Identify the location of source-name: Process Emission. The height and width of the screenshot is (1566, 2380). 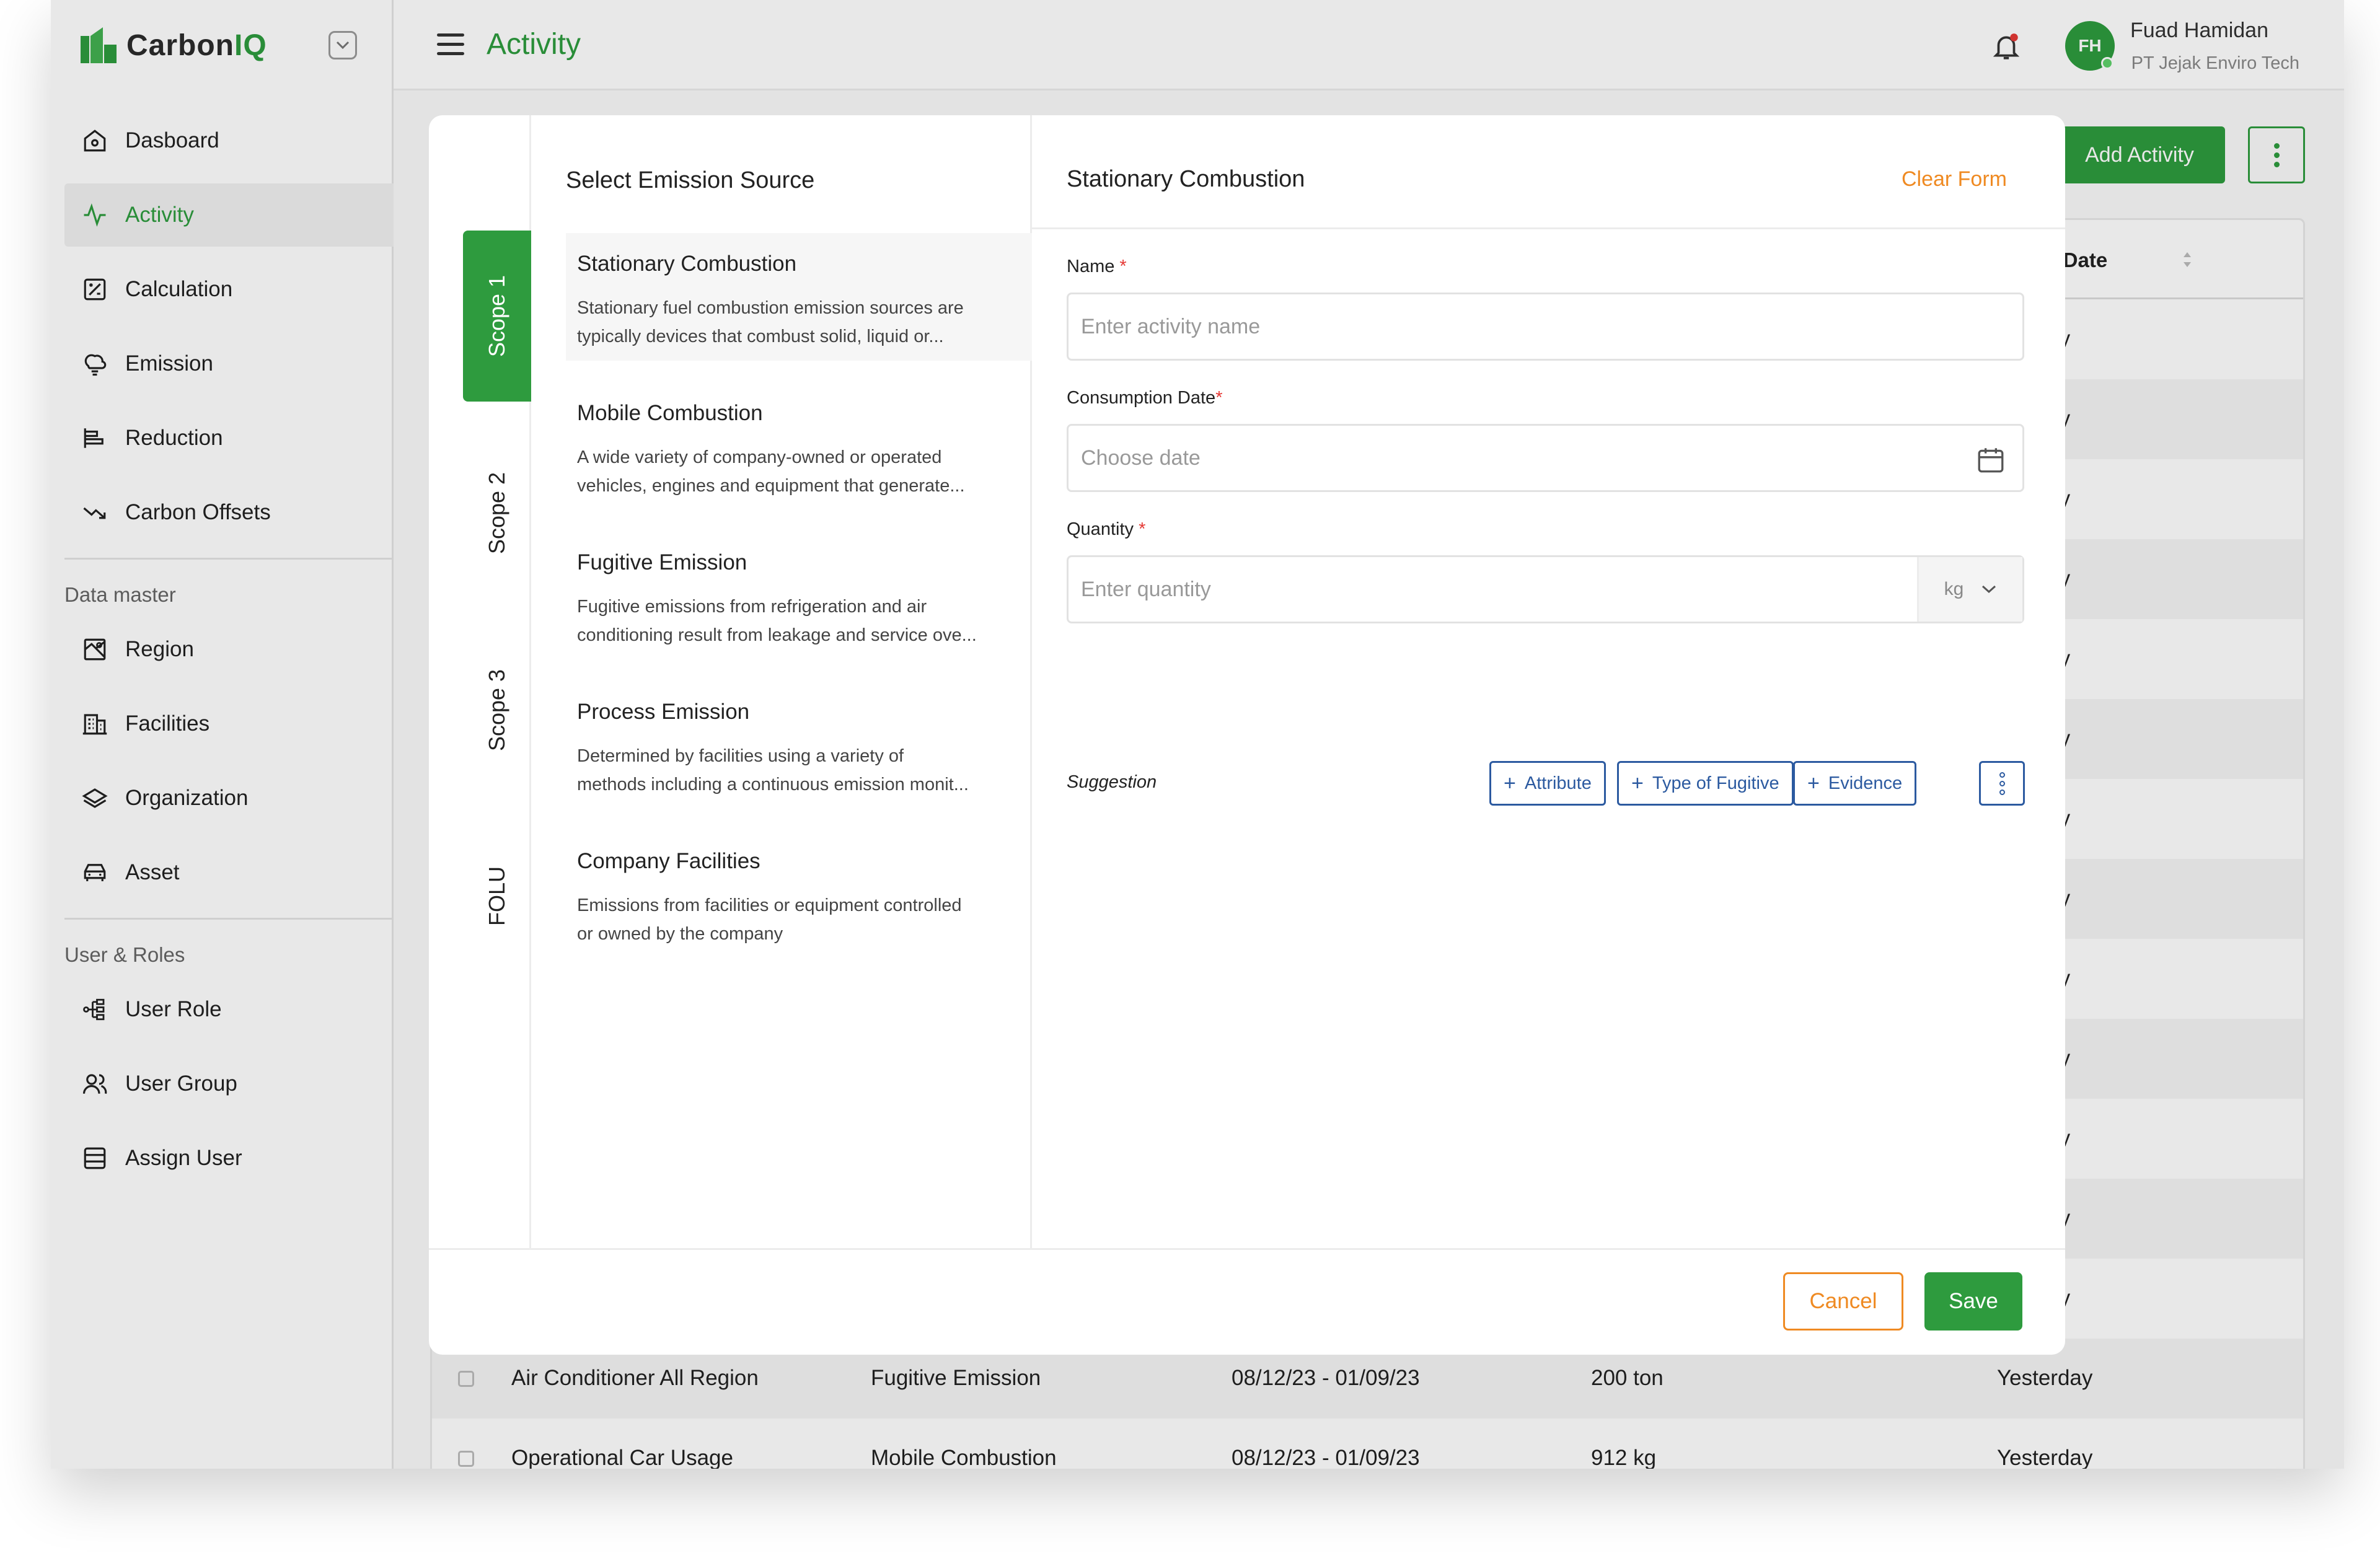
(663, 712).